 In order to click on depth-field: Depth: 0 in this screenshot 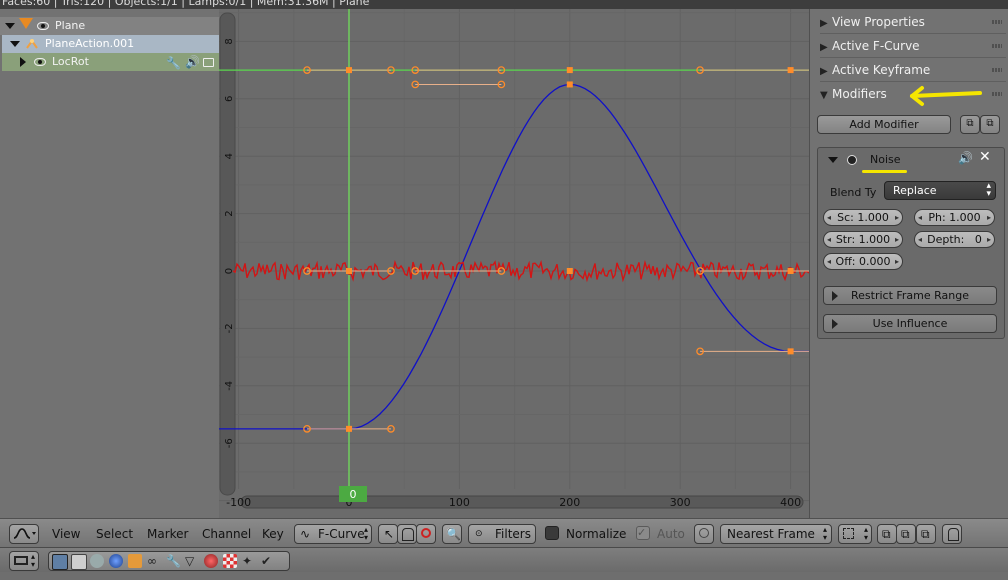, I will do `click(954, 239)`.